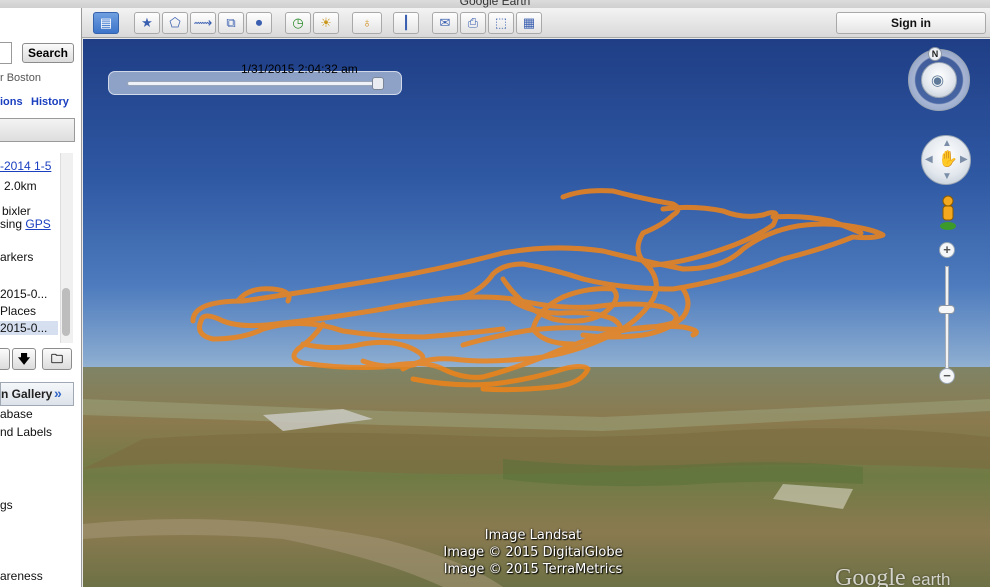  I want to click on add-path-icon: ⟿, so click(203, 22).